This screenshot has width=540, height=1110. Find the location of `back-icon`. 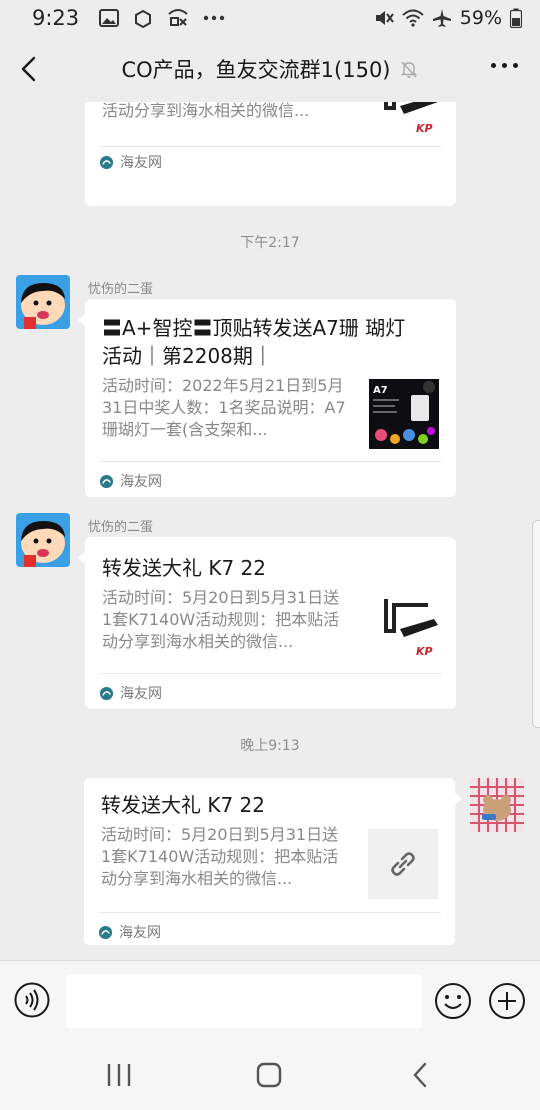

back-icon is located at coordinates (30, 69).